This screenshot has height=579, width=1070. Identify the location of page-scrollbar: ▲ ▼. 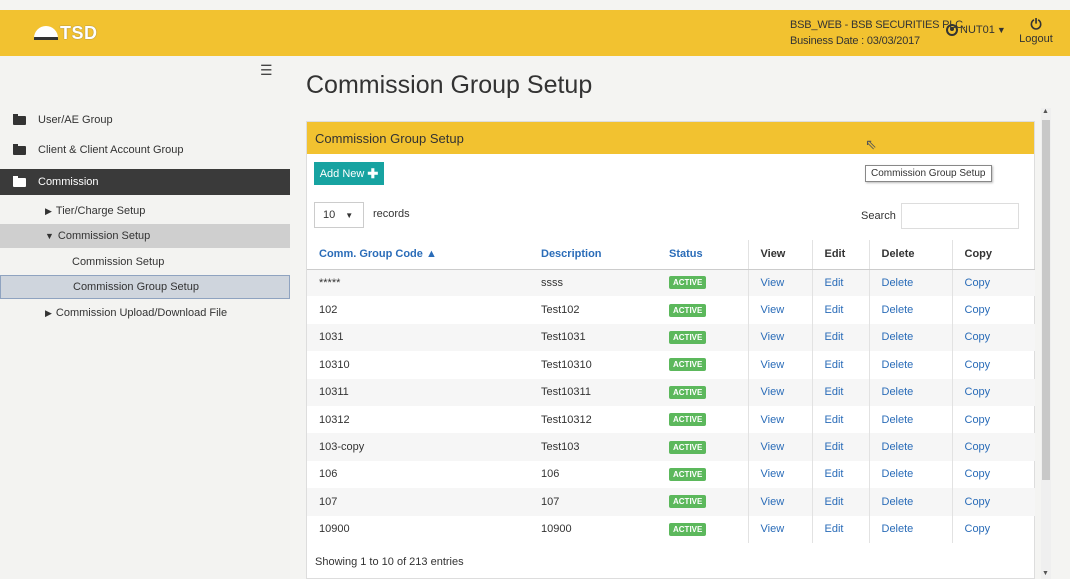
(1046, 343).